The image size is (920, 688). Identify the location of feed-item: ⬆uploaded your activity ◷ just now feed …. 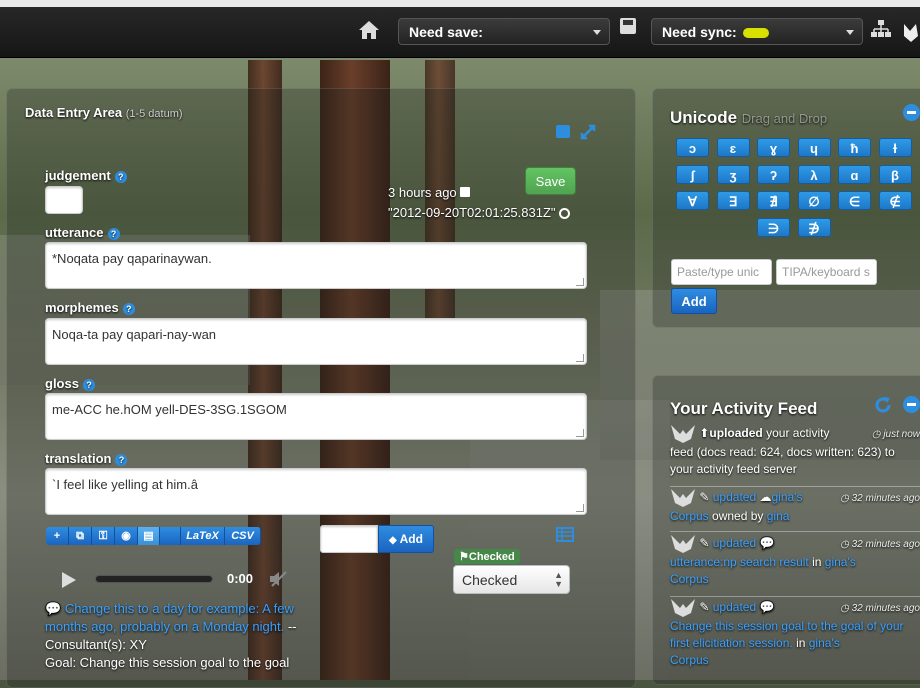
(795, 451).